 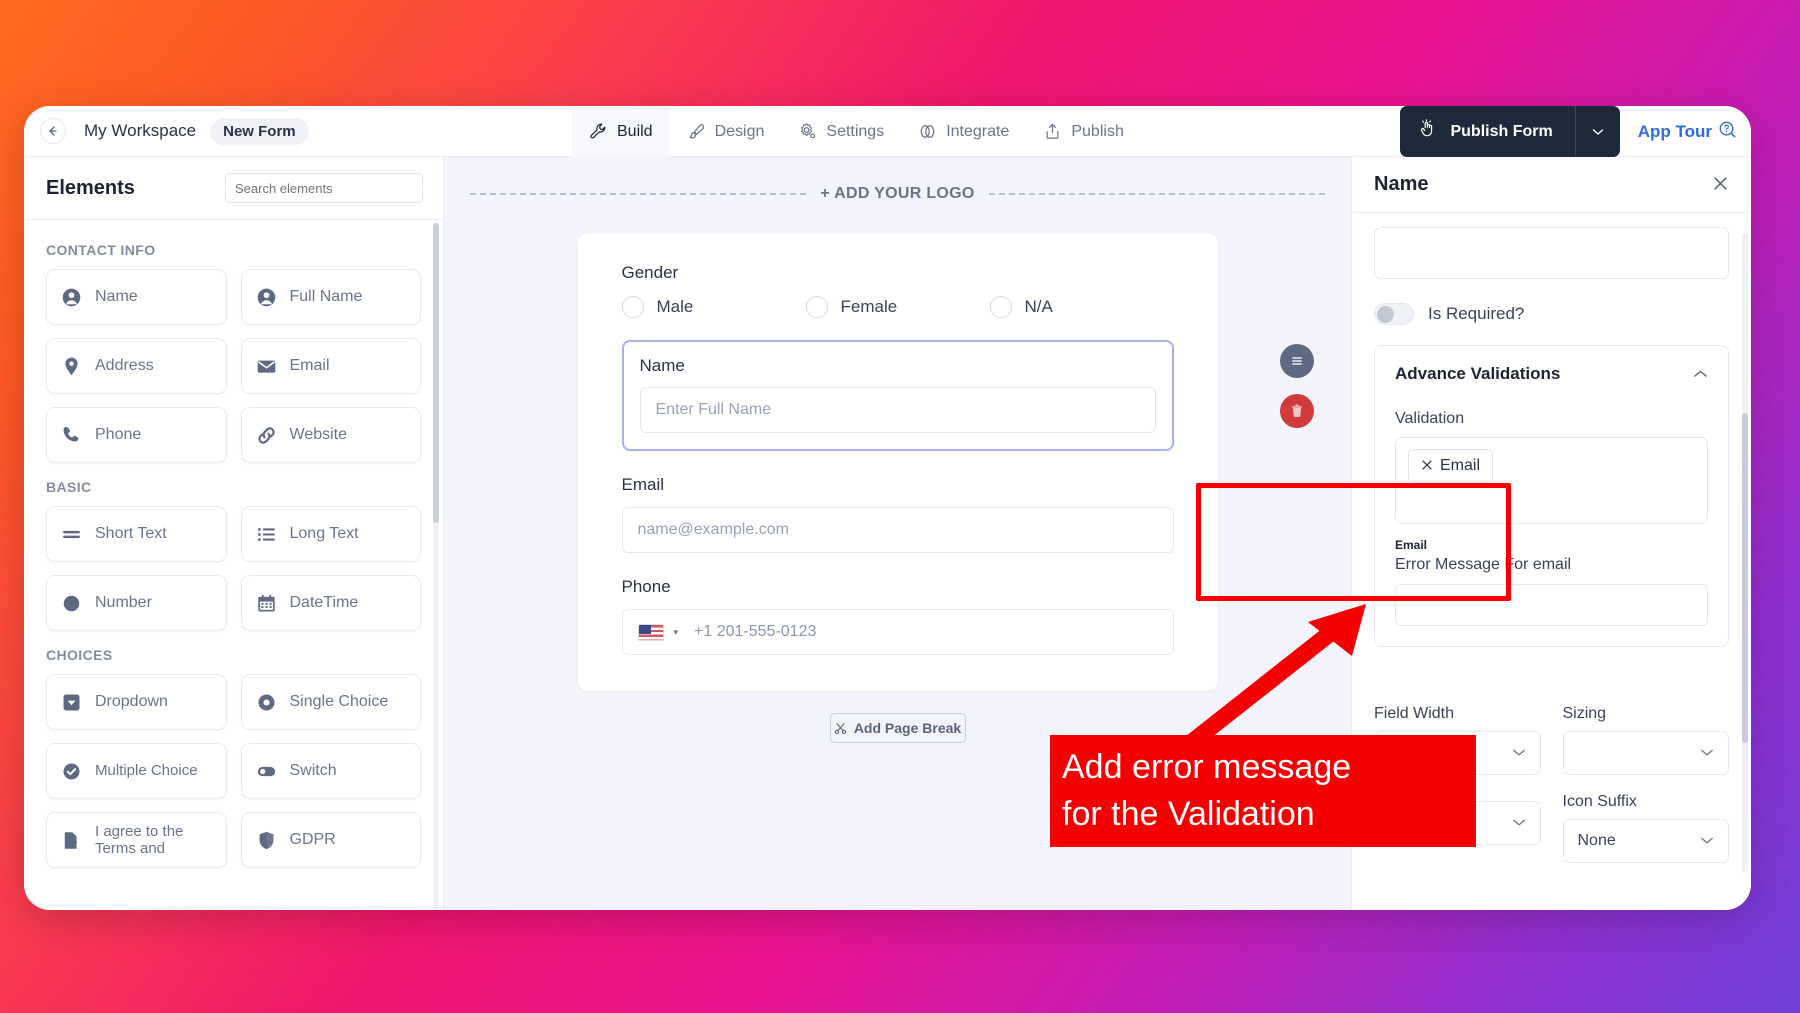 I want to click on element-full-name: Full Name, so click(x=330, y=297).